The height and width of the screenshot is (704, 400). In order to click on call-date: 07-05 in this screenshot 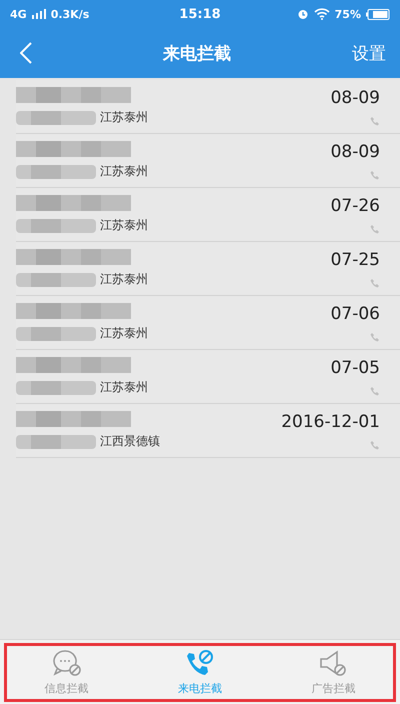, I will do `click(355, 368)`.